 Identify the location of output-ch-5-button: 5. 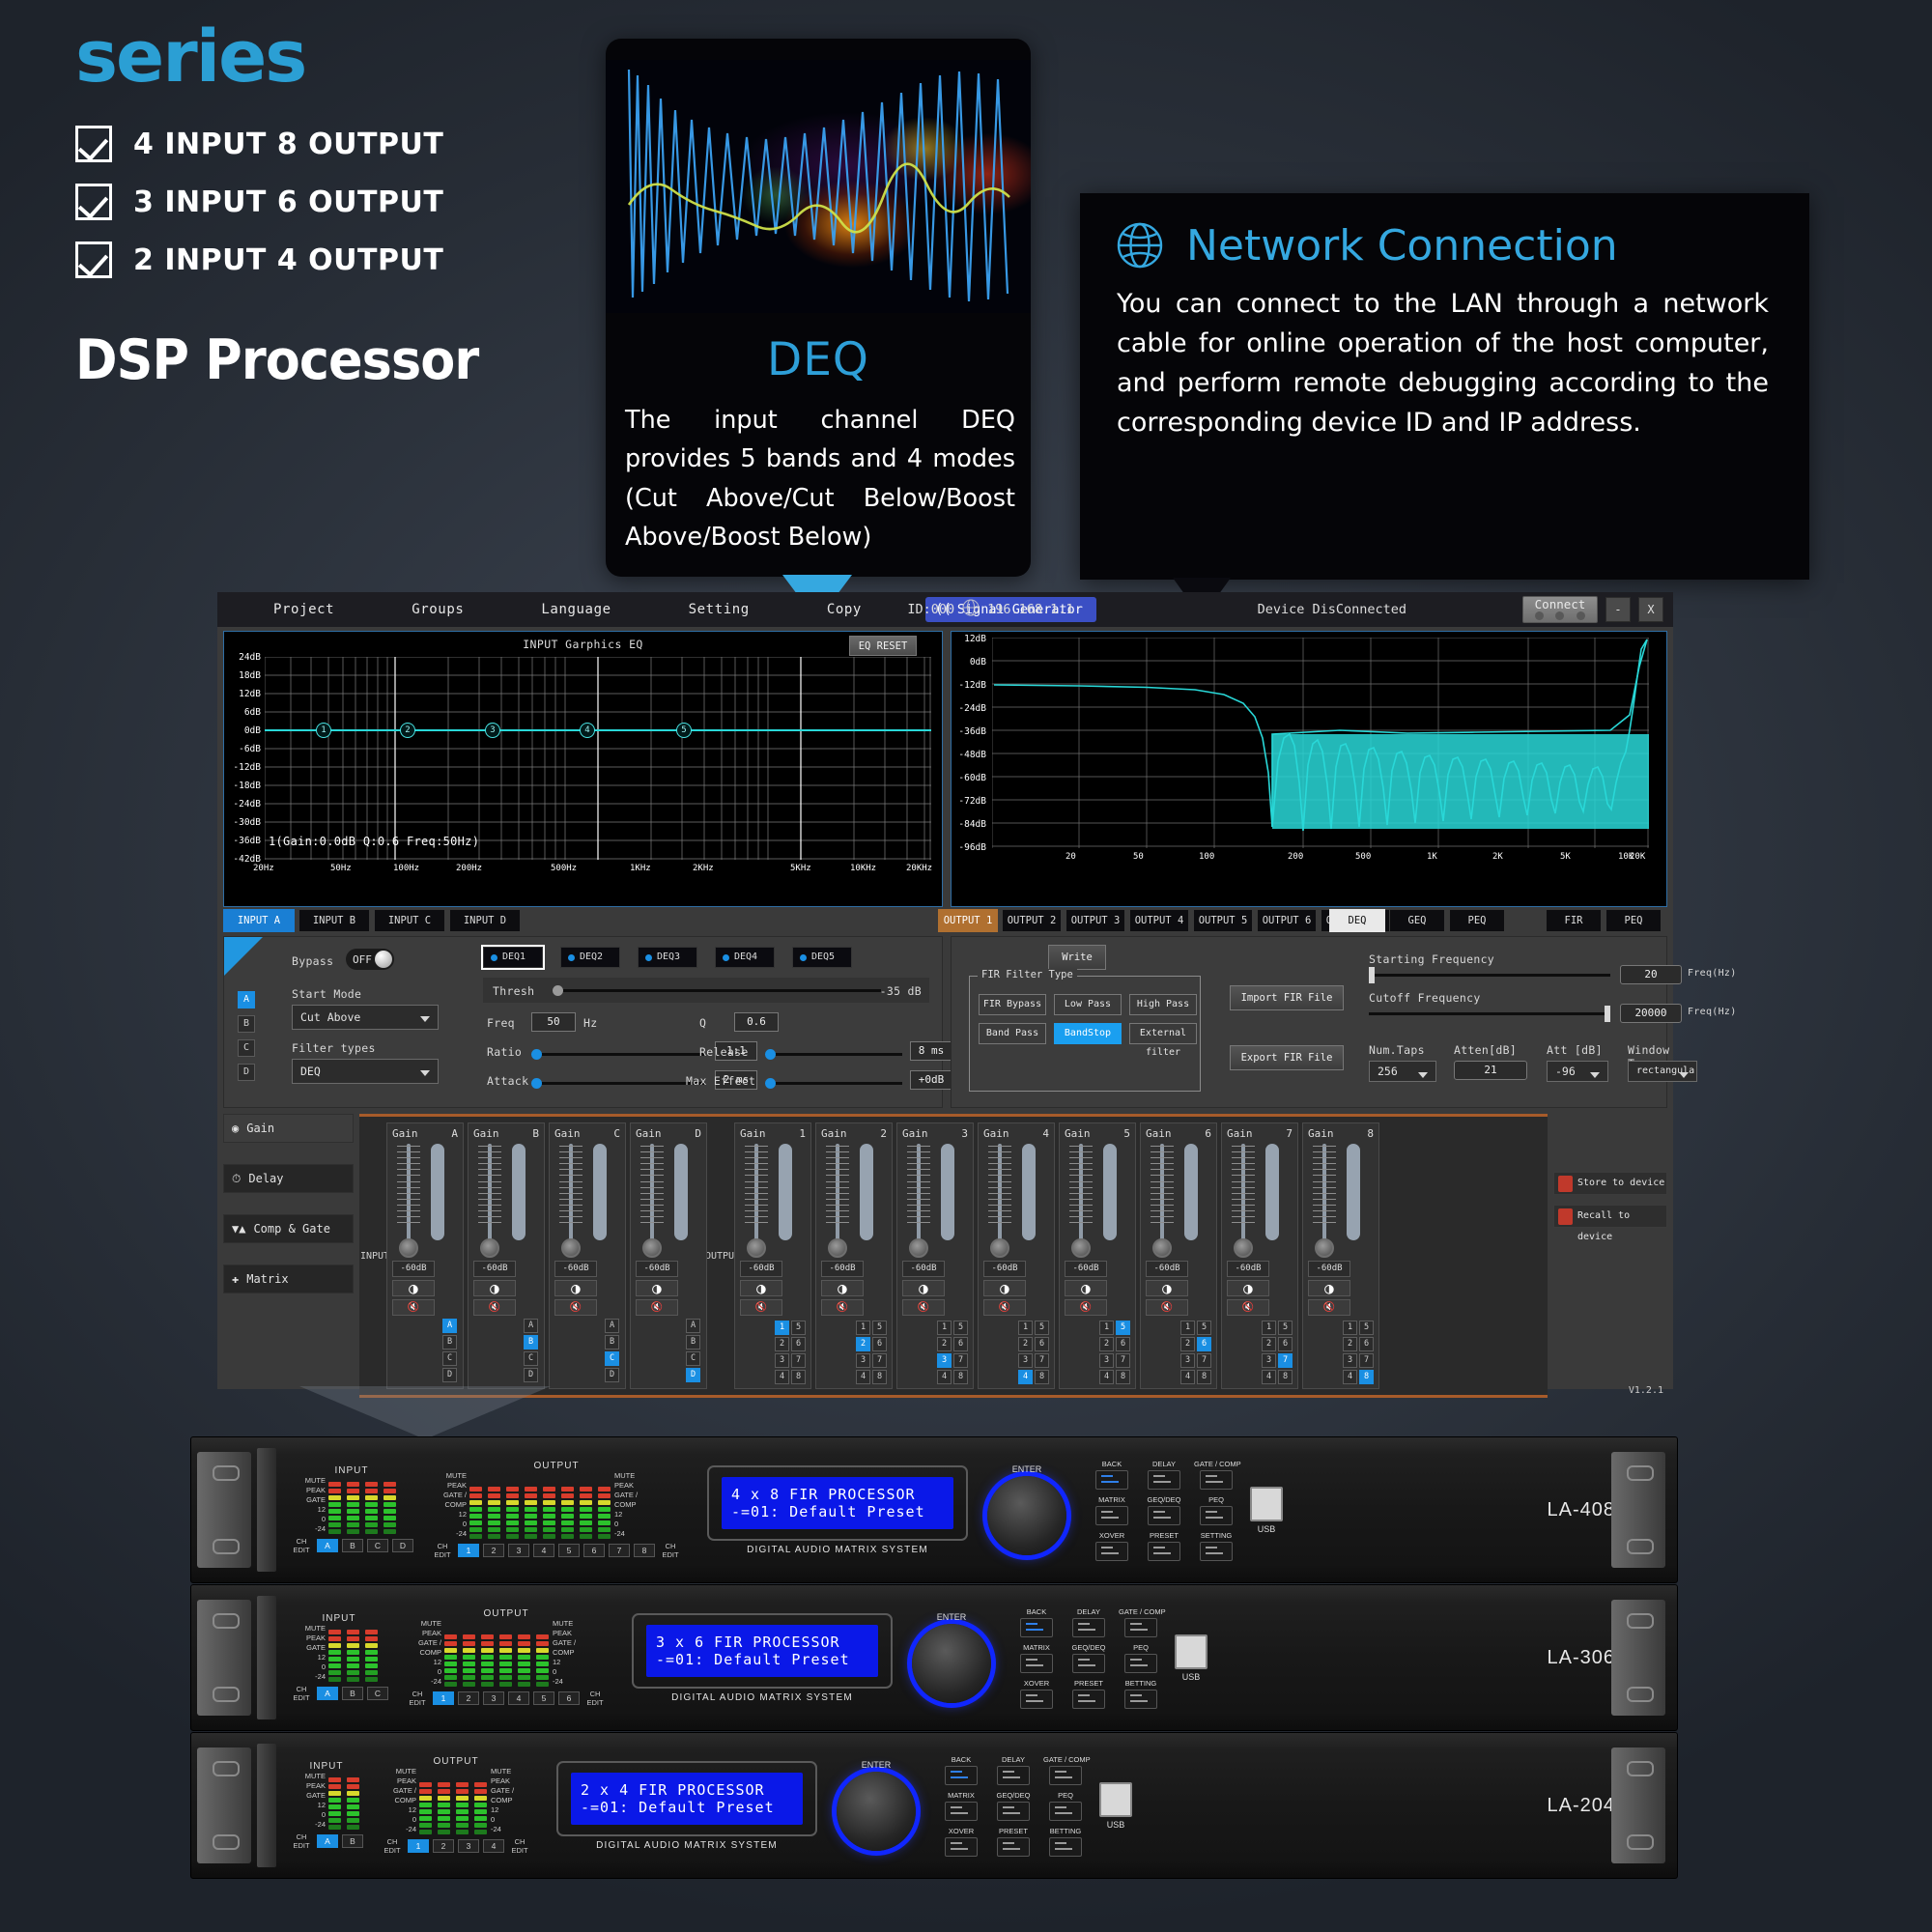
(569, 1551).